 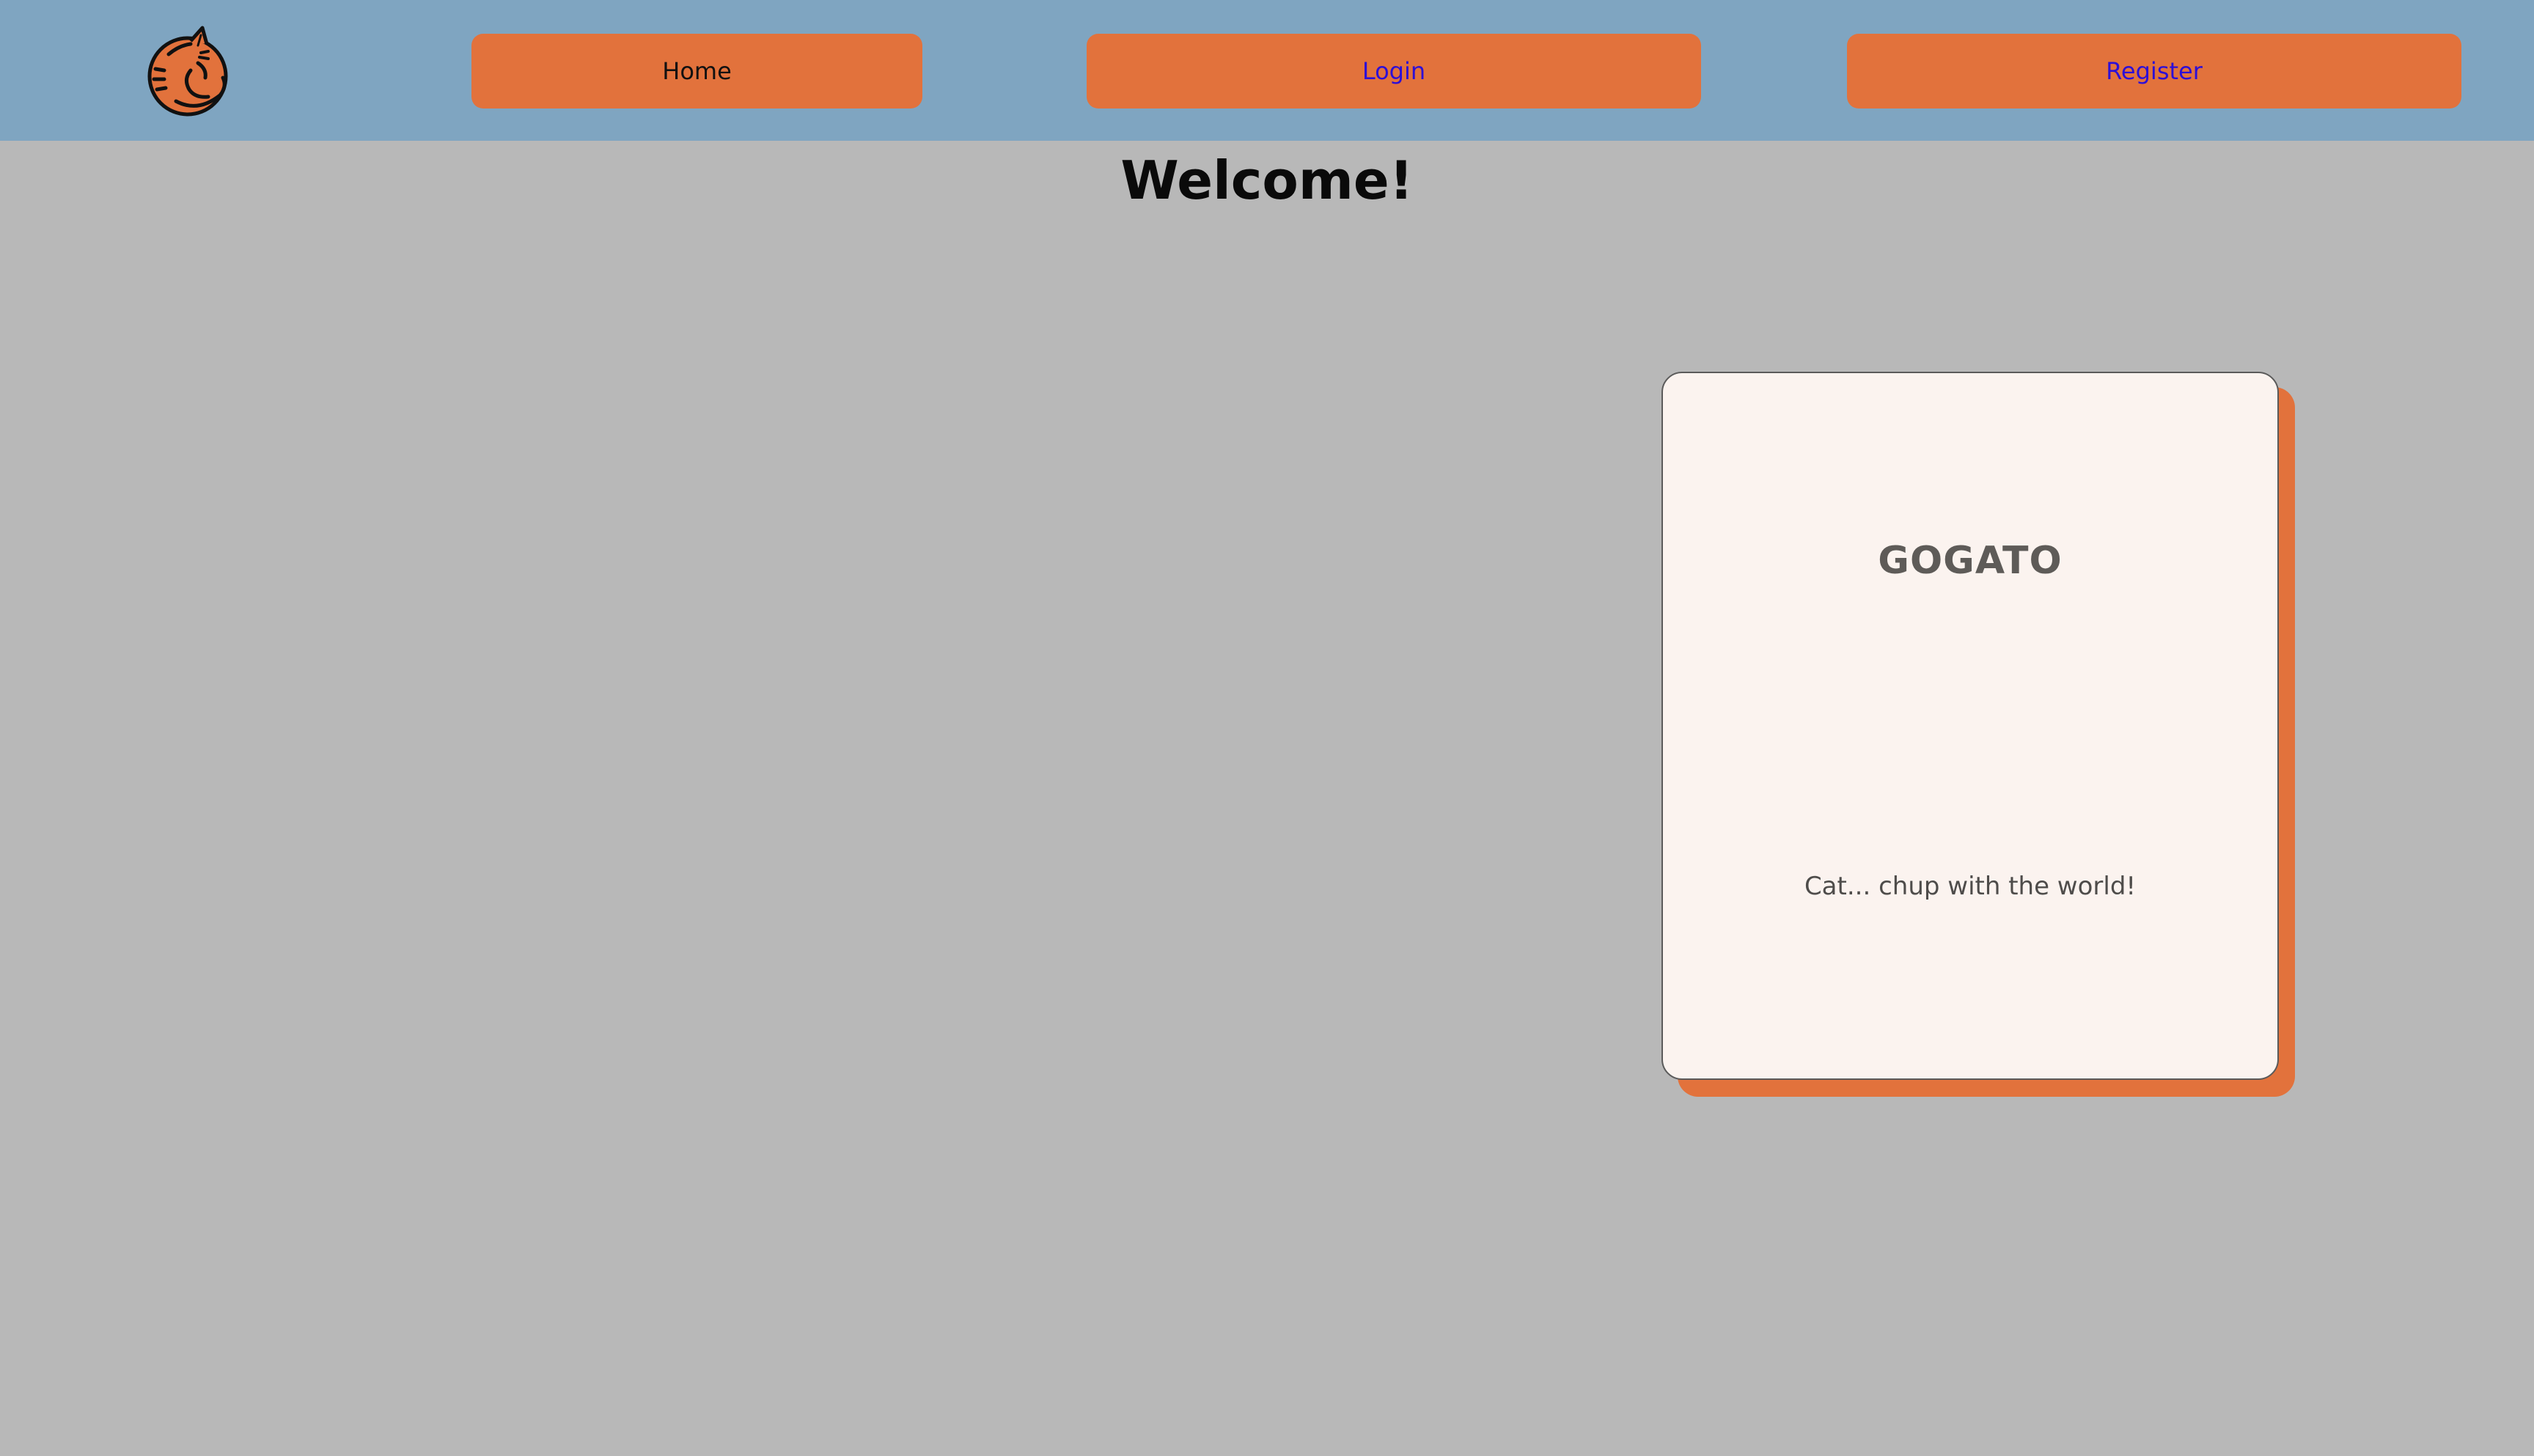 I want to click on cat-logo-icon, so click(x=190, y=71).